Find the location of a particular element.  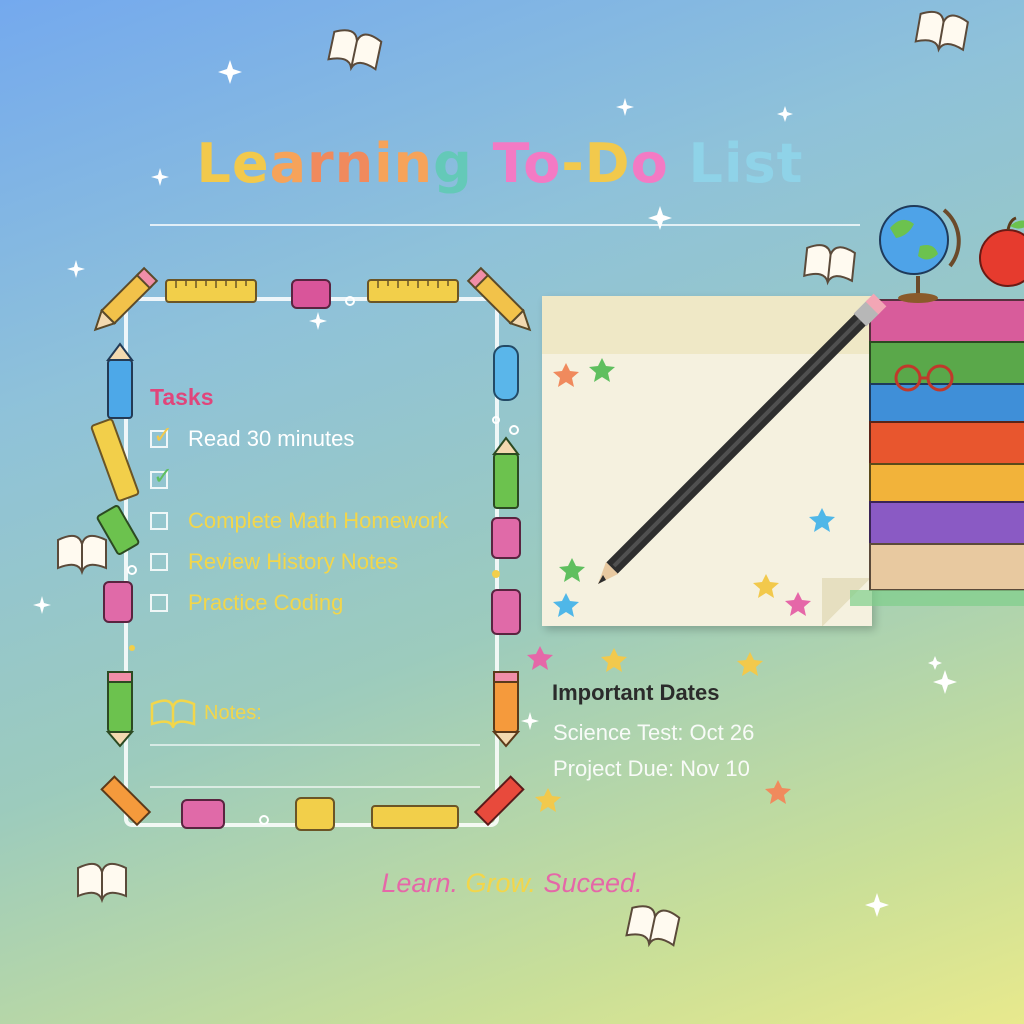

footer-part: Grow. is located at coordinates (496, 883).